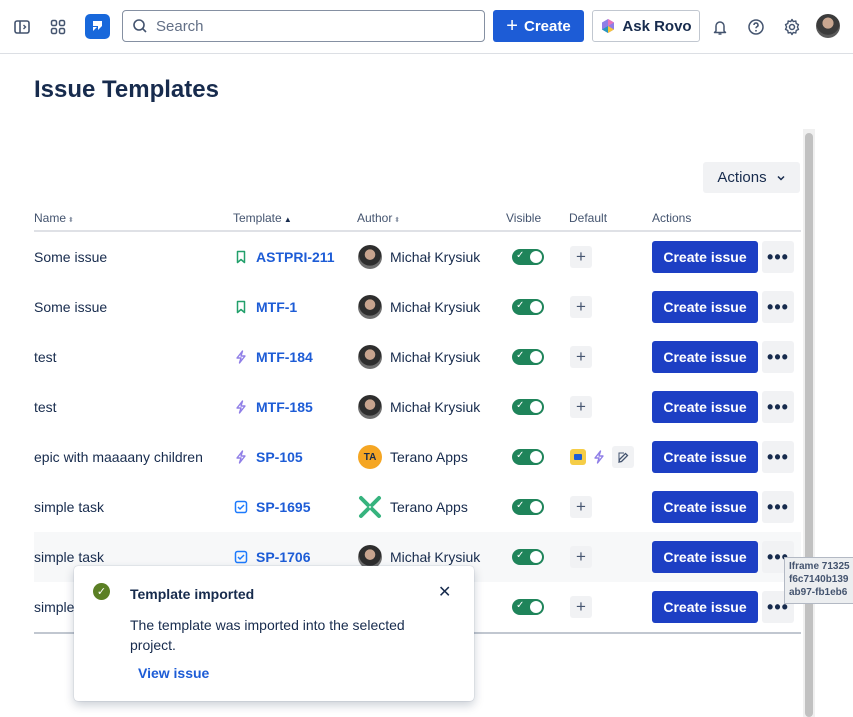 This screenshot has height=717, width=853. Describe the element at coordinates (283, 557) in the screenshot. I see `template-key-link: SP-1706` at that location.